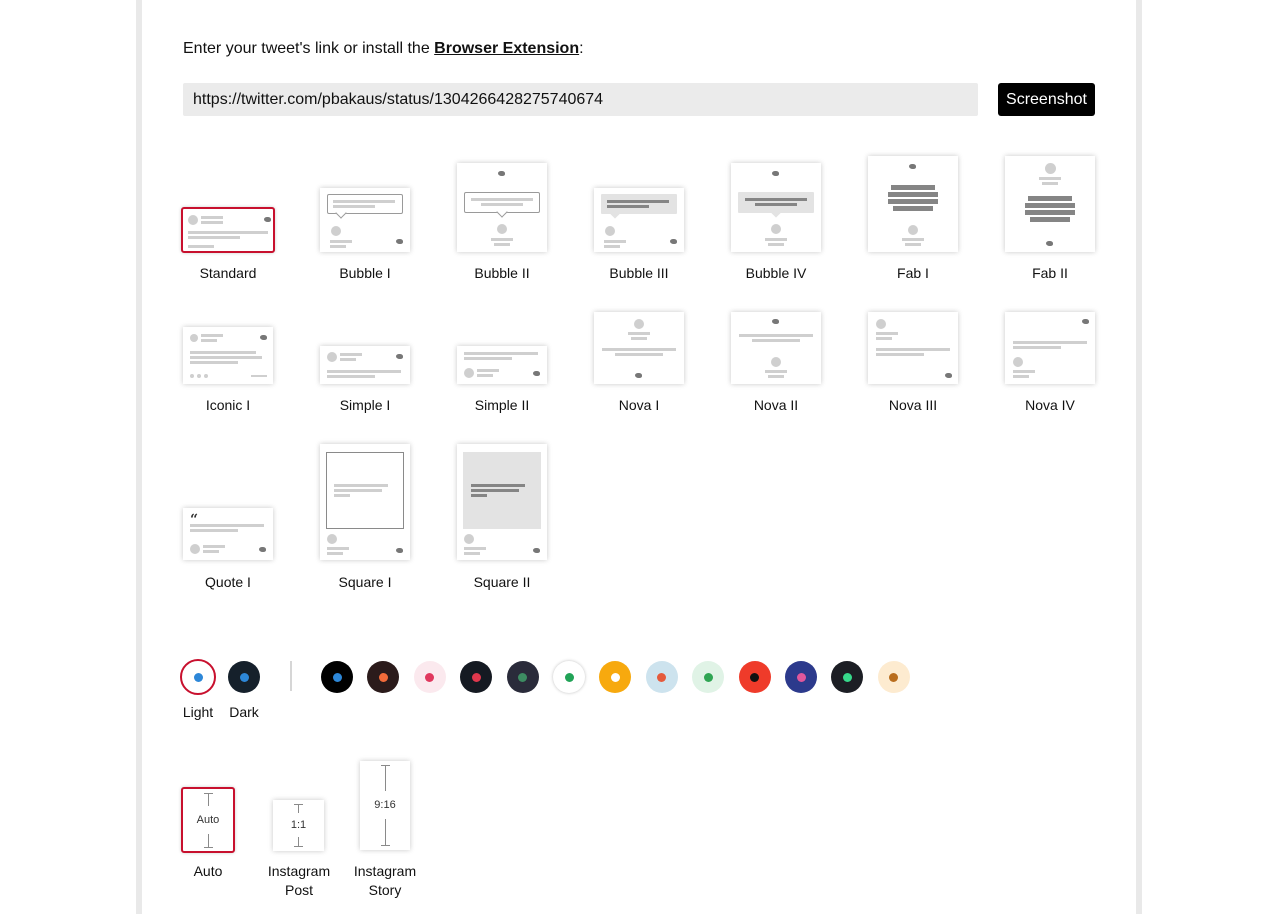 This screenshot has width=1280, height=914. I want to click on template-label: Square II, so click(502, 582).